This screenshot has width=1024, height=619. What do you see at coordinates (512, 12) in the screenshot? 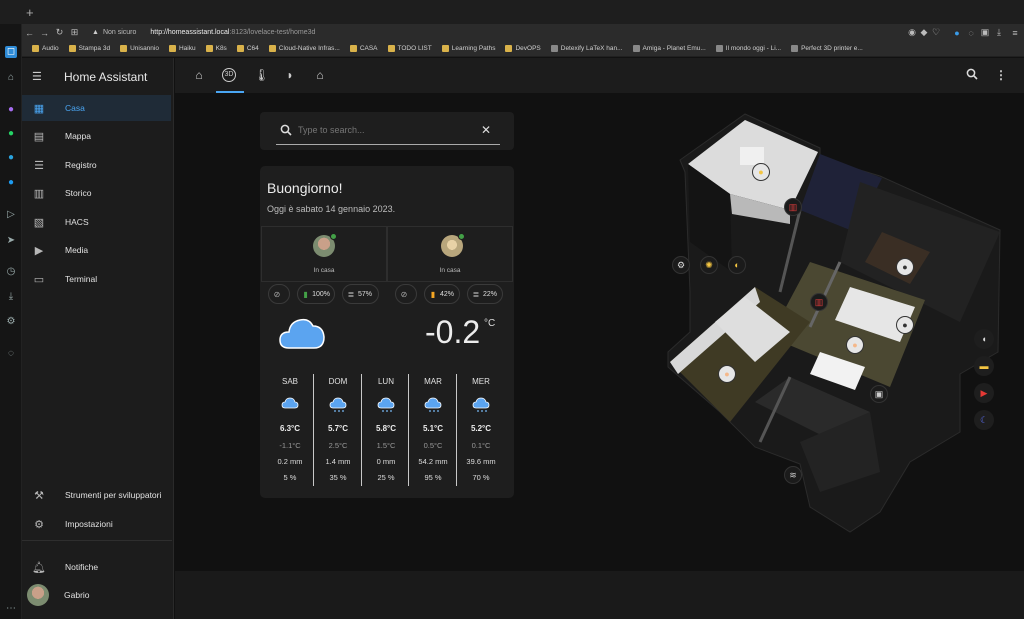
I see `browser-tab-strip: +` at bounding box center [512, 12].